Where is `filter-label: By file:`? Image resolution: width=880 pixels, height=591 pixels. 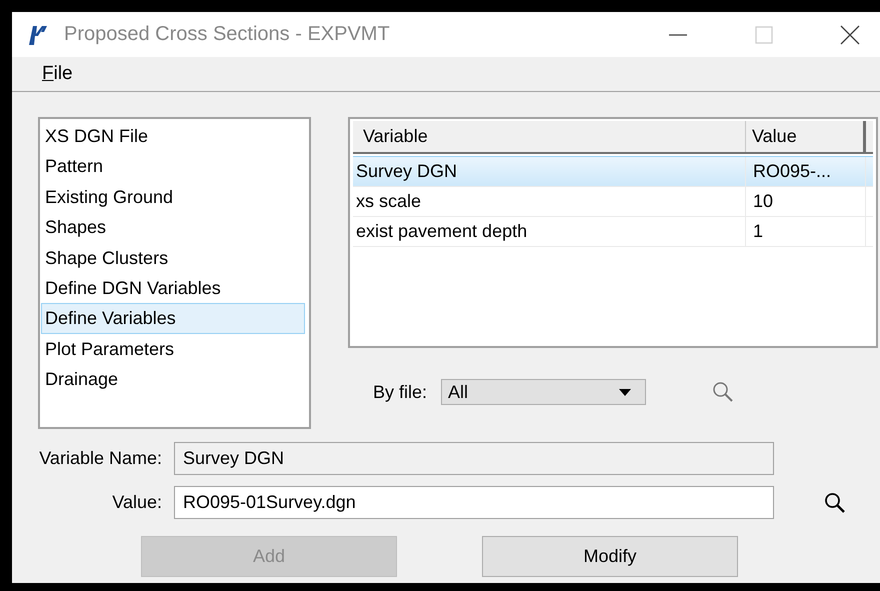
filter-label: By file: is located at coordinates (400, 392).